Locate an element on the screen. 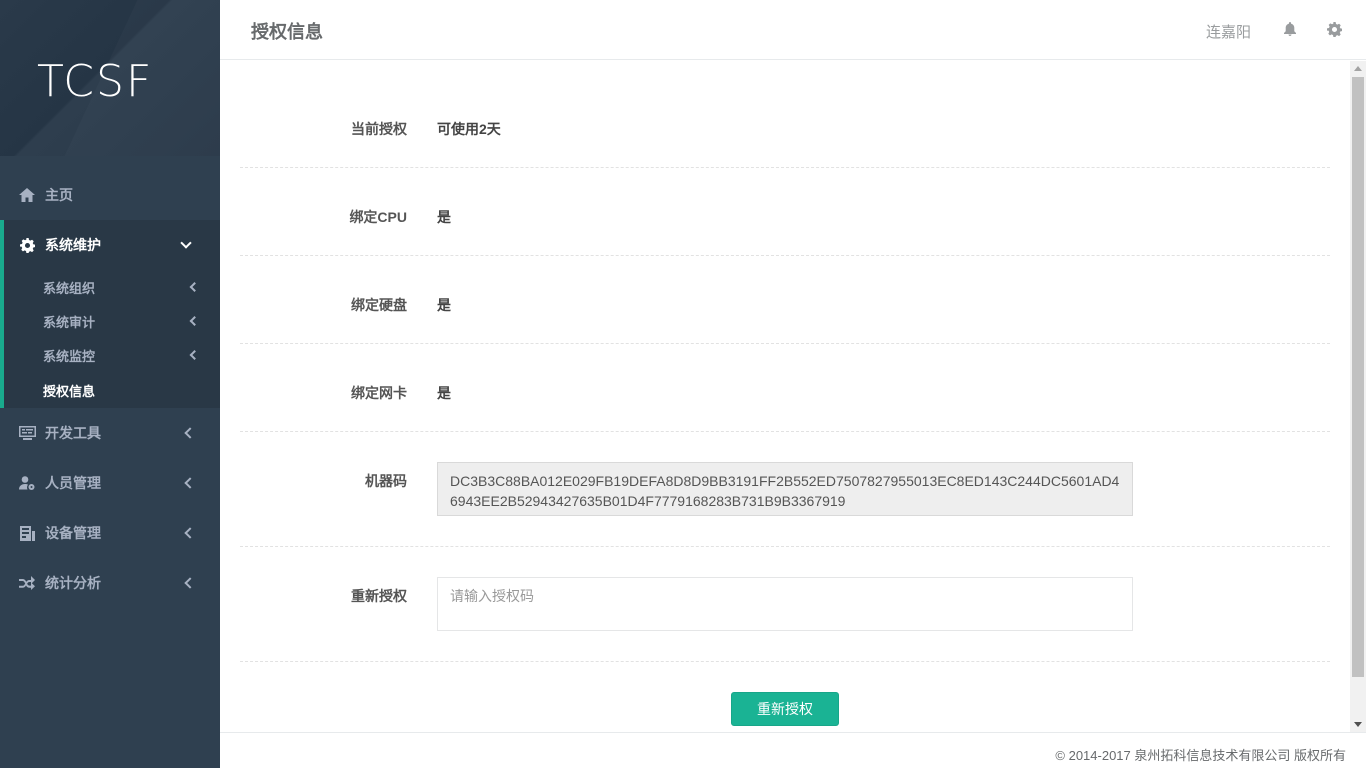 The image size is (1366, 768). row-reauth: 重新授权 is located at coordinates (785, 604).